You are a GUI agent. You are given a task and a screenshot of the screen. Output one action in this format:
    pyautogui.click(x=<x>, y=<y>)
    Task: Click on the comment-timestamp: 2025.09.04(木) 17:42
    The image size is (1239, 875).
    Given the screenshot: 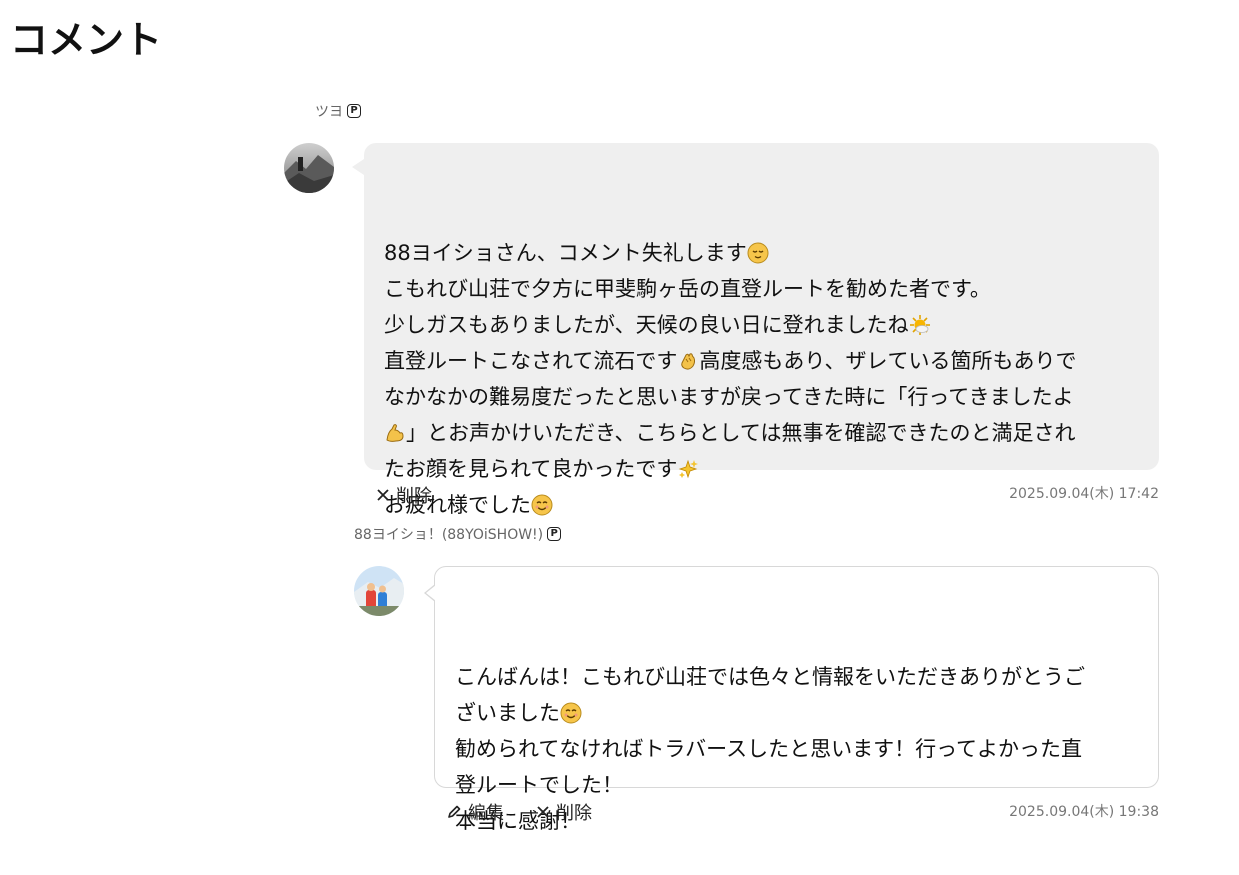 What is the action you would take?
    pyautogui.click(x=1084, y=494)
    